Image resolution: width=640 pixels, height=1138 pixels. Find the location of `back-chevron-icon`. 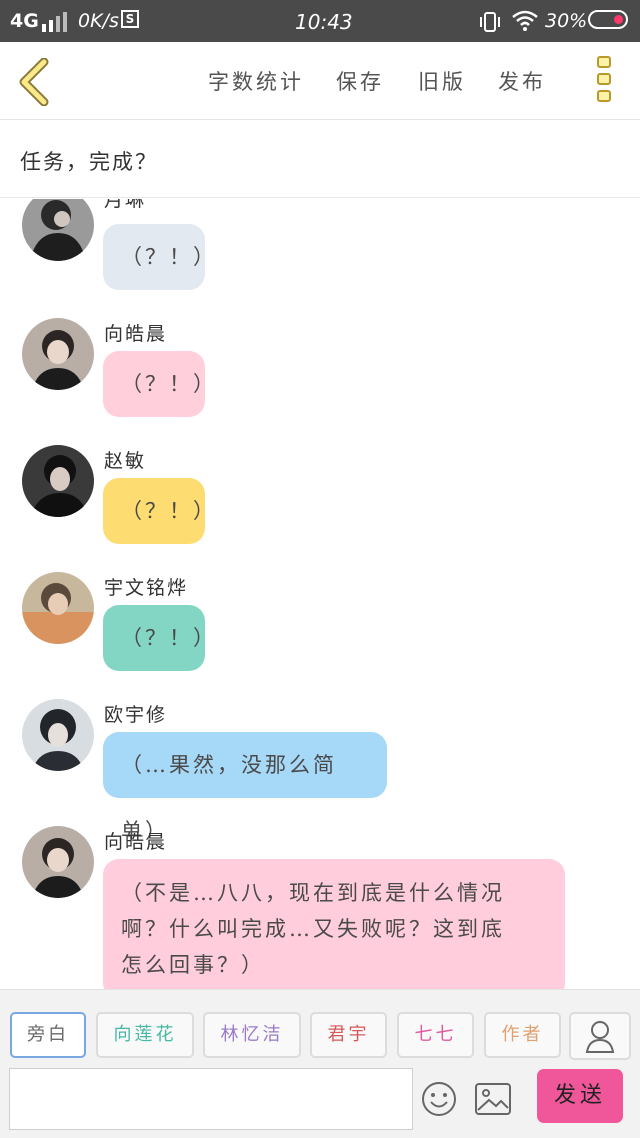

back-chevron-icon is located at coordinates (34, 82).